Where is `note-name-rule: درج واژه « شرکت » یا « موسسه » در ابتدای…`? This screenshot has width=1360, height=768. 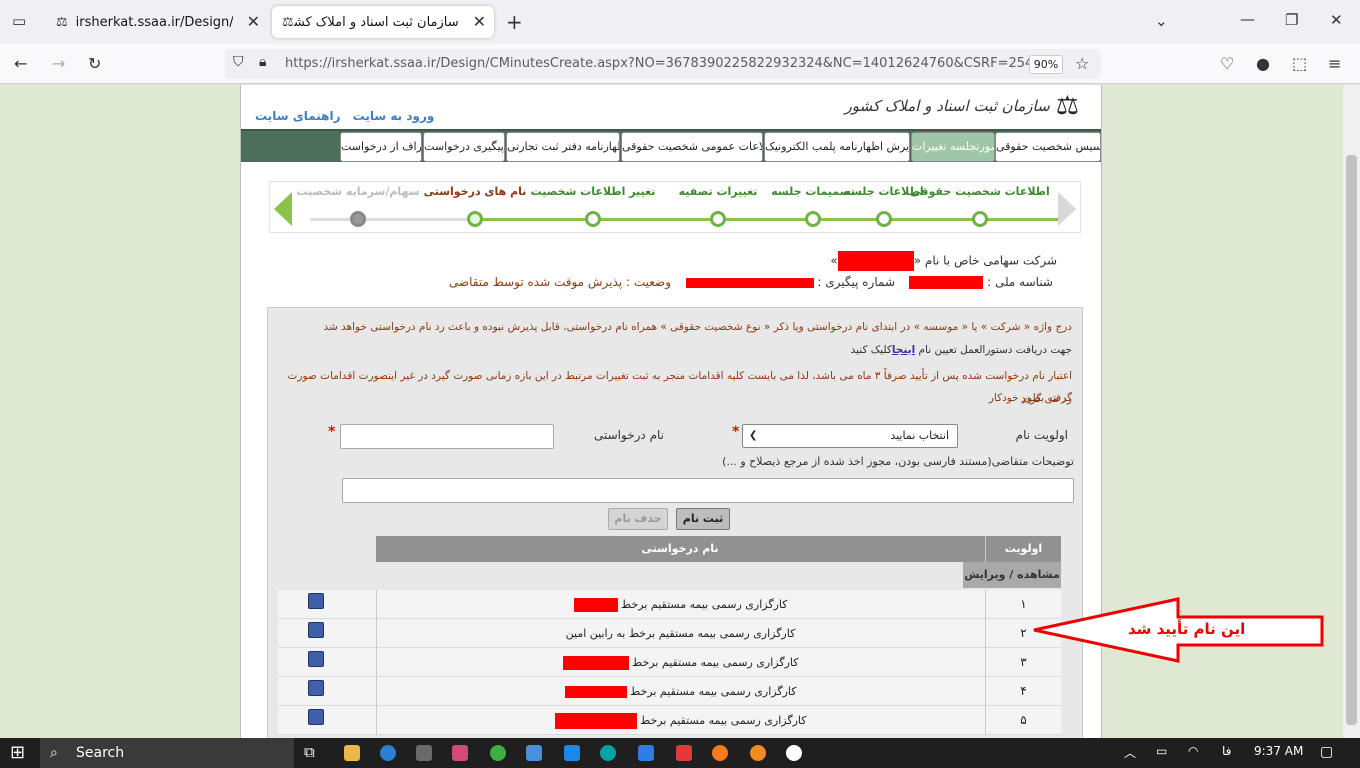 note-name-rule: درج واژه « شرکت » یا « موسسه » در ابتدای… is located at coordinates (697, 327).